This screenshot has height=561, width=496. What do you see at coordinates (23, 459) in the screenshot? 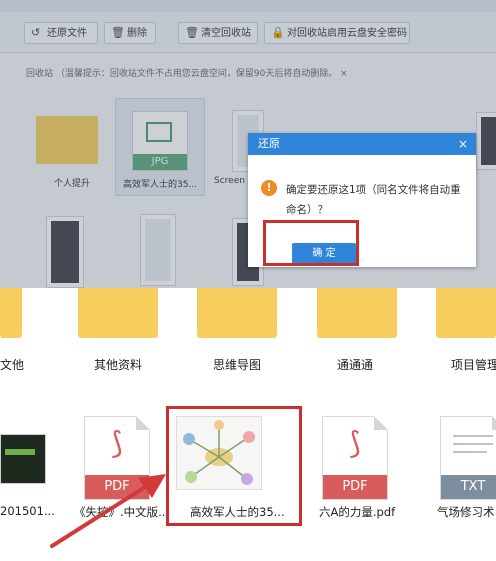
I see `image-thumbnail` at bounding box center [23, 459].